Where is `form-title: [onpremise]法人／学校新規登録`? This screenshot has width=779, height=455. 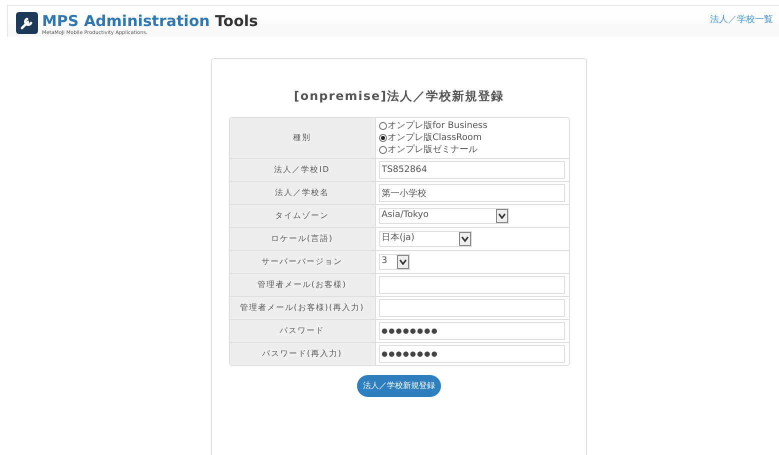 form-title: [onpremise]法人／学校新規登録 is located at coordinates (399, 96).